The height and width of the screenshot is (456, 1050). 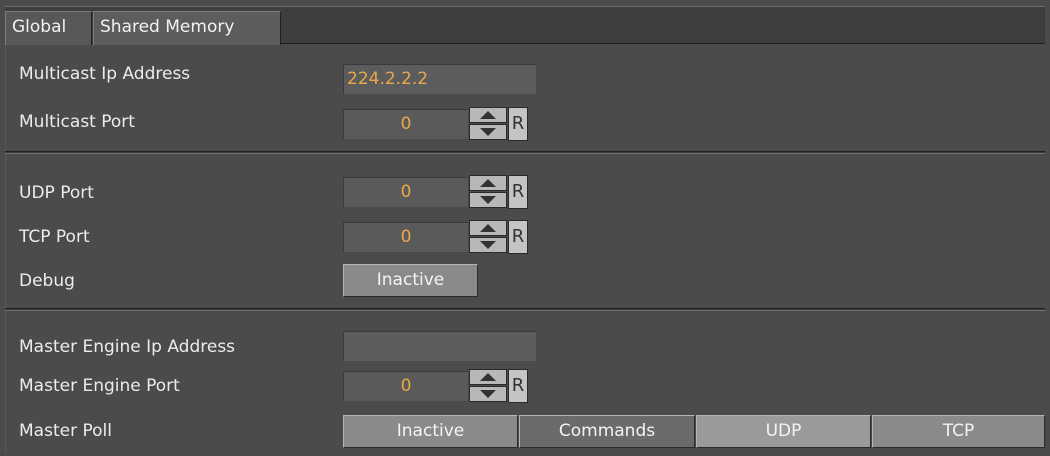 What do you see at coordinates (958, 431) in the screenshot?
I see `master-poll-option-tcp: TCP` at bounding box center [958, 431].